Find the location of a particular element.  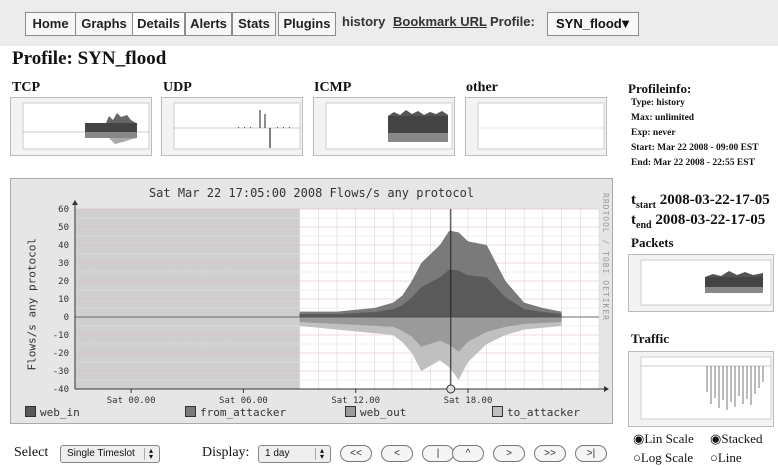

packets-heading: Packets is located at coordinates (652, 242).